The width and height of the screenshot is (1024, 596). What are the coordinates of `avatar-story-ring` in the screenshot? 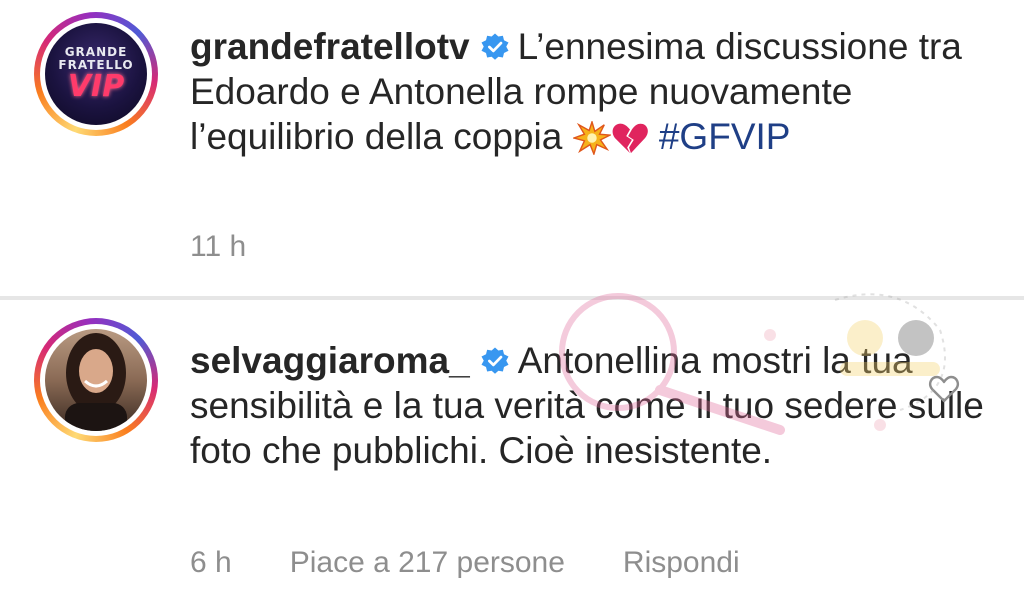 It's located at (96, 380).